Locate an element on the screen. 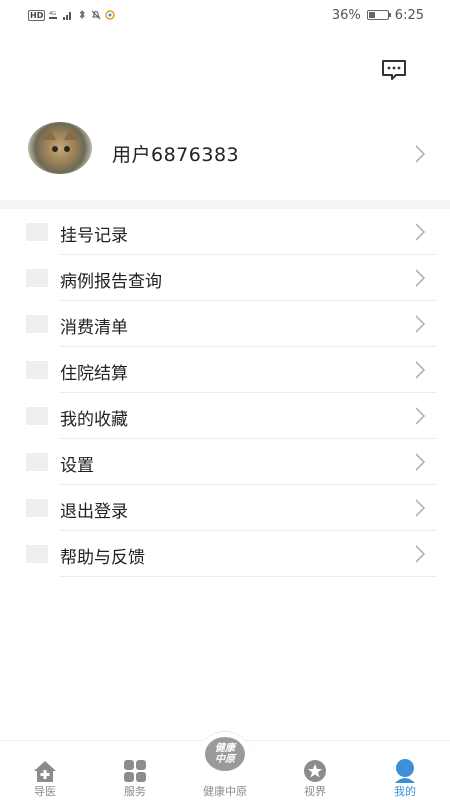  message-button is located at coordinates (394, 70).